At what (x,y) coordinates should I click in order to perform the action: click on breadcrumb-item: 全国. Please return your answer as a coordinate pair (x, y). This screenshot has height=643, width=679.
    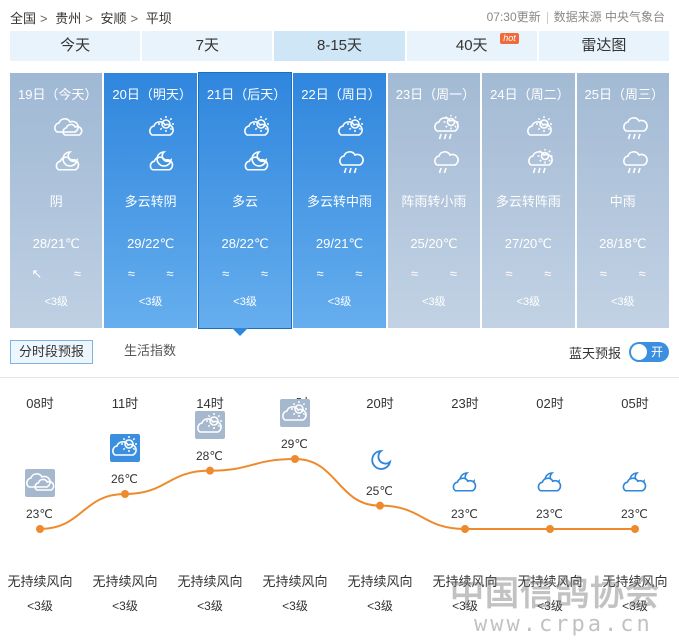
    Looking at the image, I should click on (23, 18).